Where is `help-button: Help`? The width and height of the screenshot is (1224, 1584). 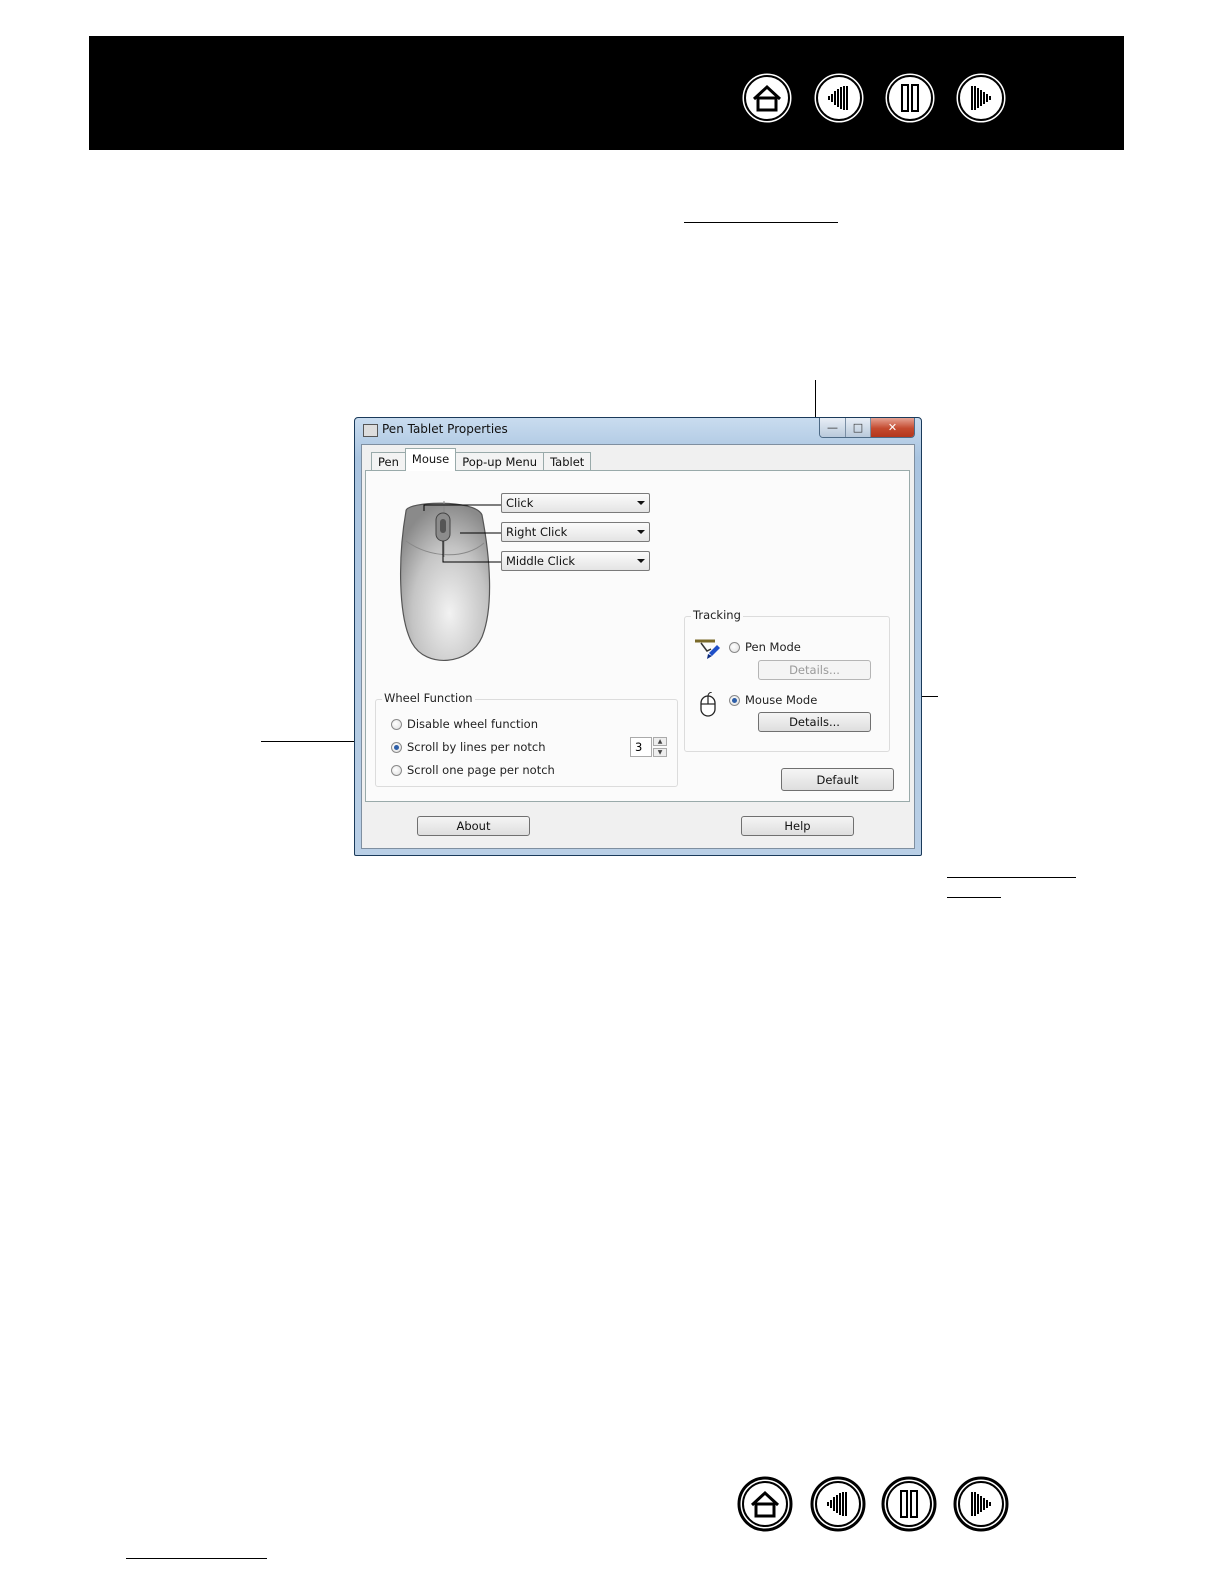
help-button: Help is located at coordinates (797, 826).